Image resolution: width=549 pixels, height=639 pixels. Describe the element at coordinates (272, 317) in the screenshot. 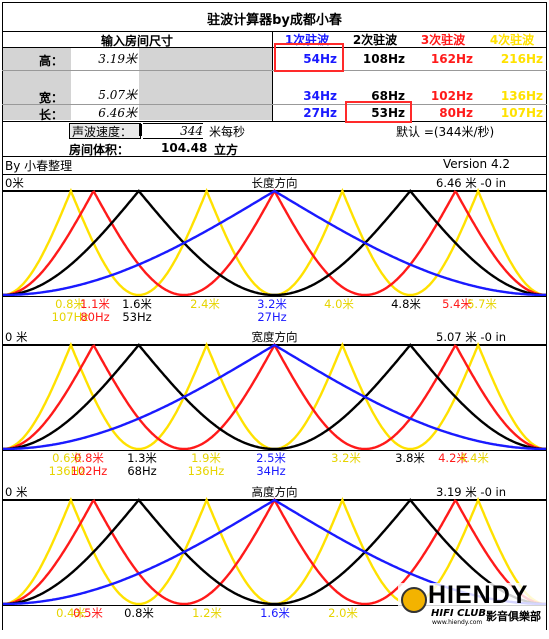

I see `node-frequency-label: 27Hz` at that location.